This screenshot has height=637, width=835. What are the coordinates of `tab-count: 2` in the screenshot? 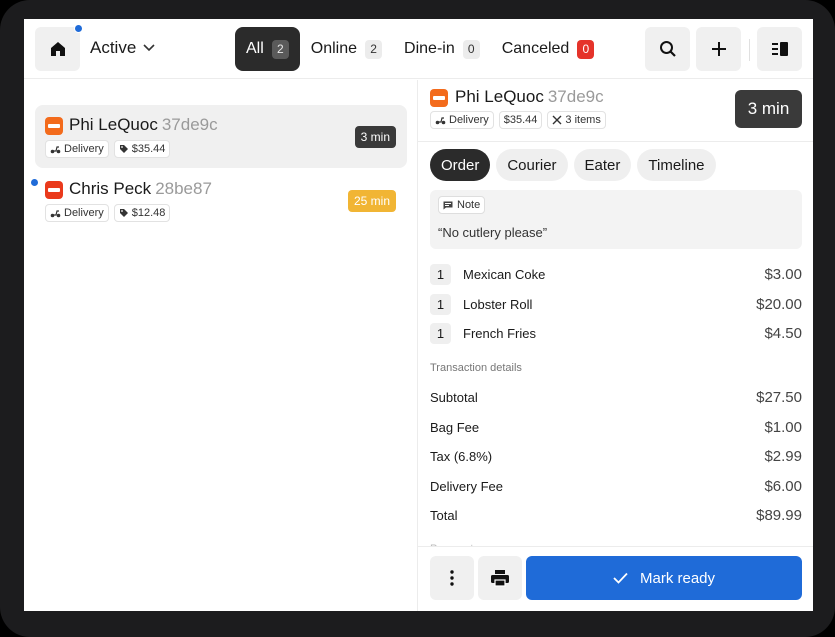 It's located at (374, 49).